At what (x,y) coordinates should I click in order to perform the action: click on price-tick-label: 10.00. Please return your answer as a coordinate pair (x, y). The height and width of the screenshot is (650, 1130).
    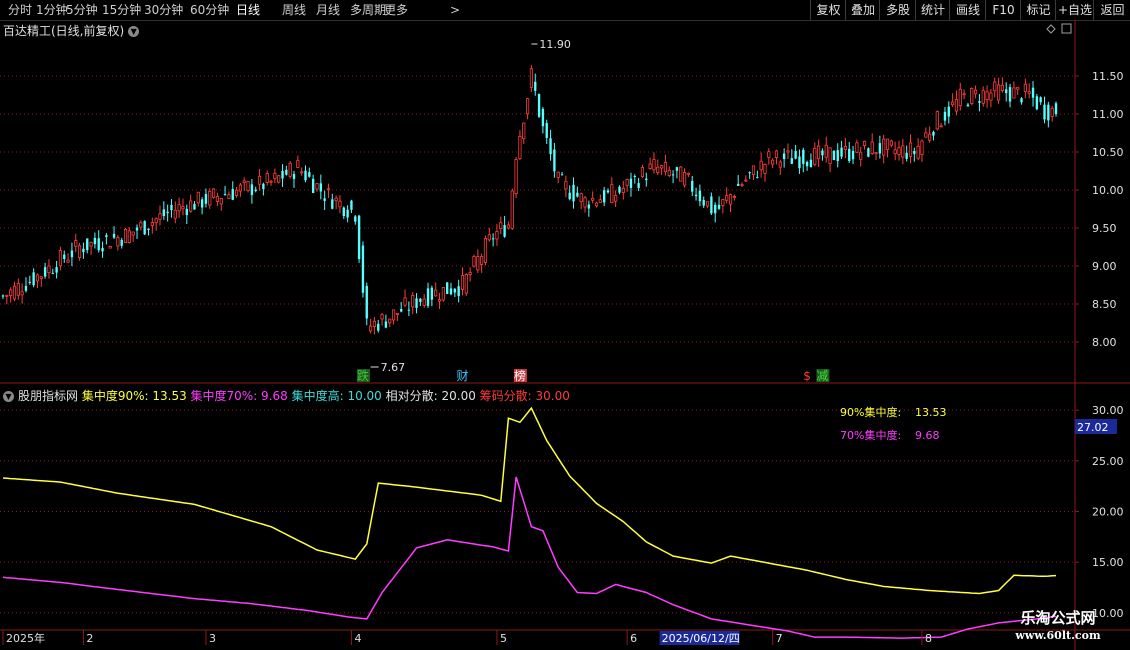
    Looking at the image, I should click on (1108, 190).